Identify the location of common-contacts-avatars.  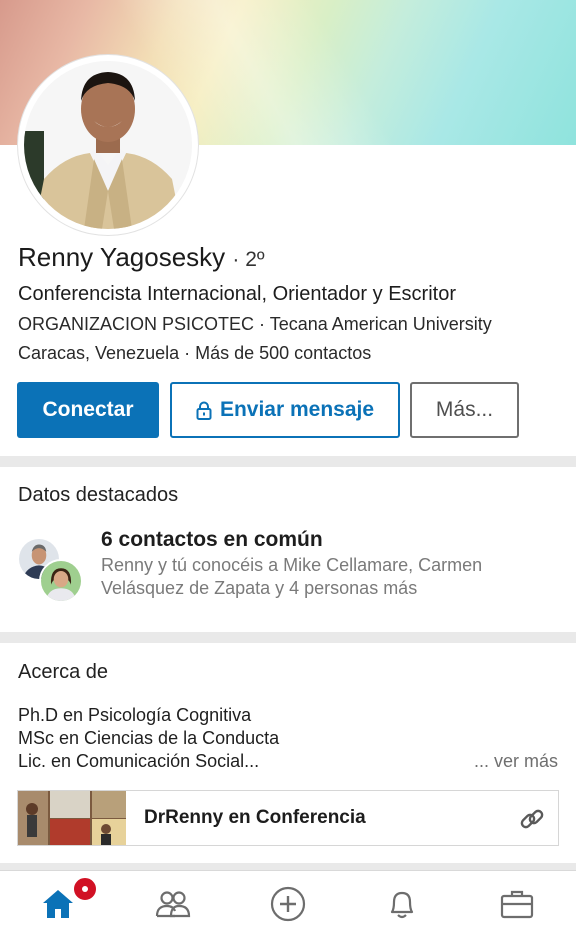
(52, 572).